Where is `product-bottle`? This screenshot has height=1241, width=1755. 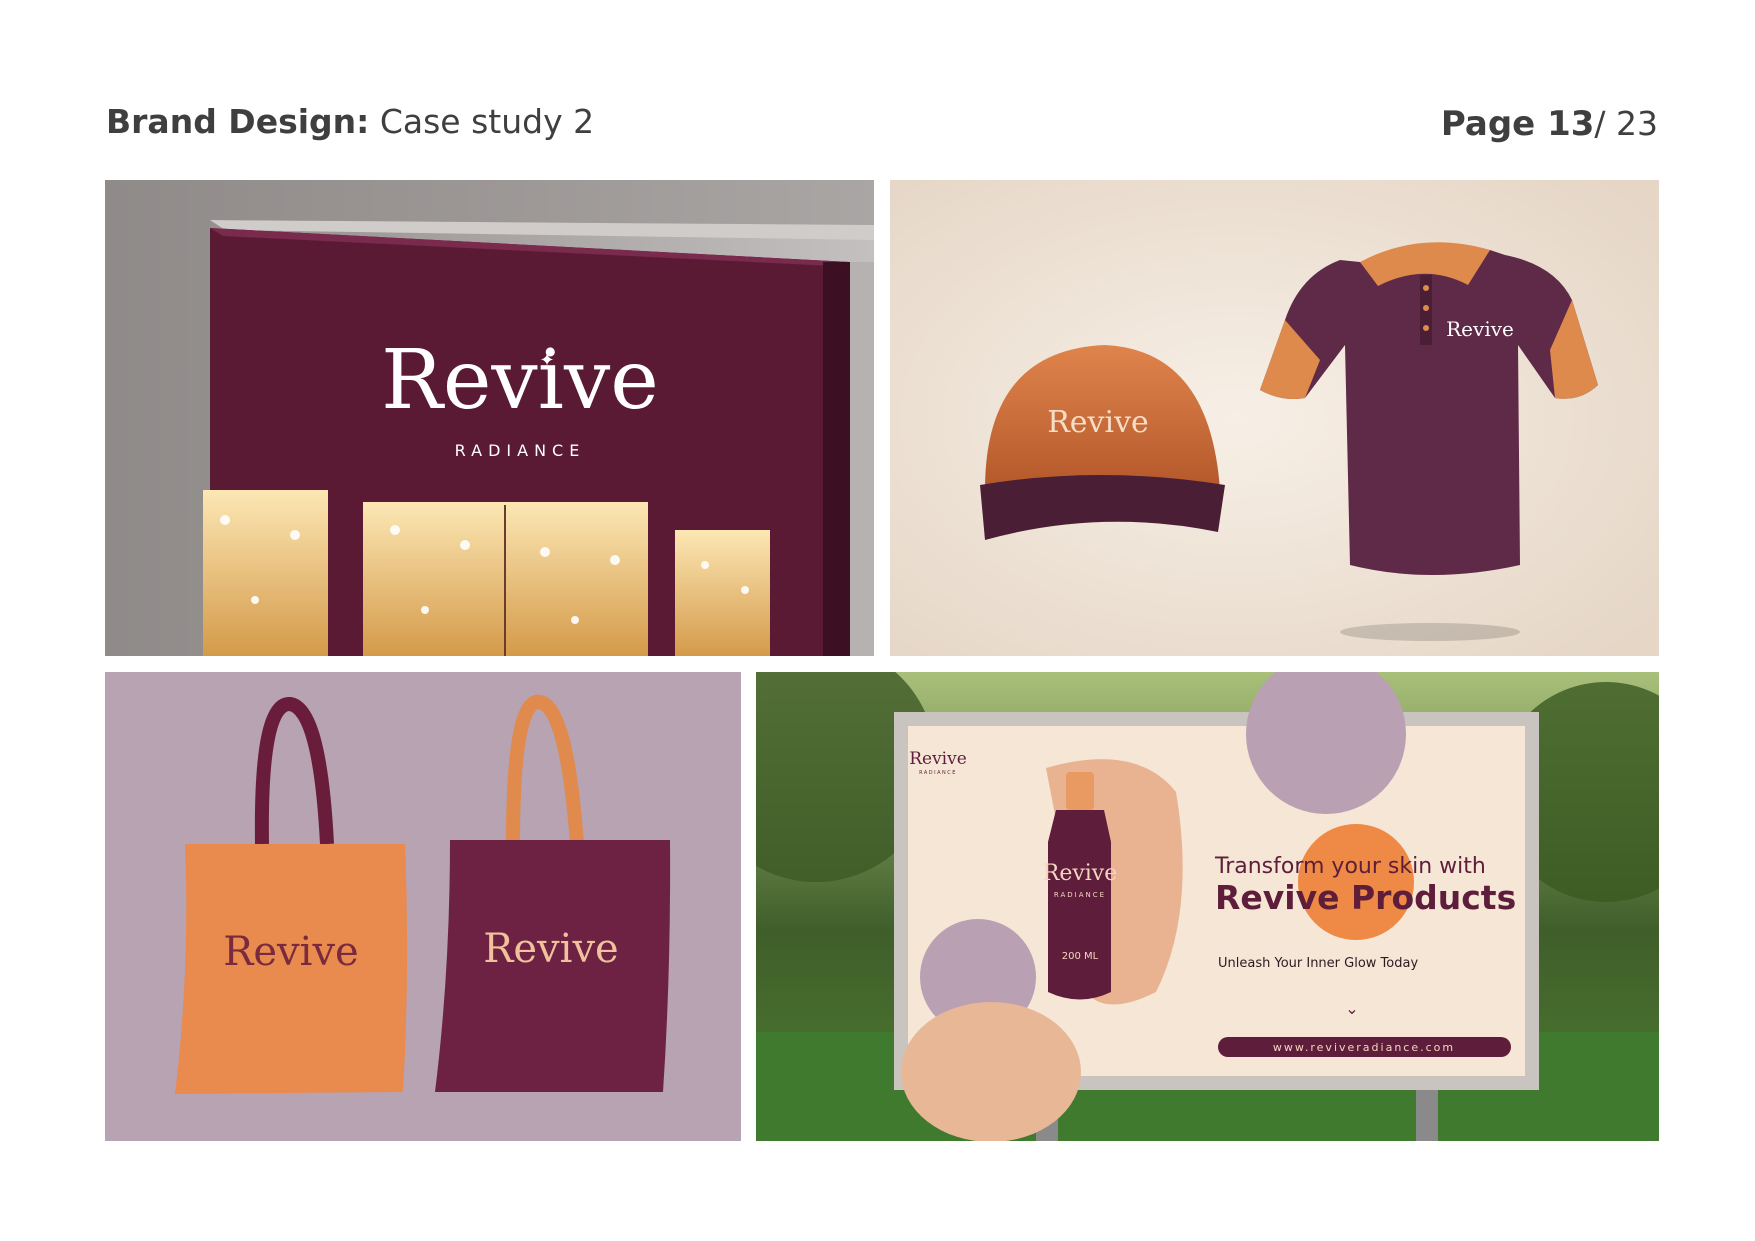 product-bottle is located at coordinates (1079, 905).